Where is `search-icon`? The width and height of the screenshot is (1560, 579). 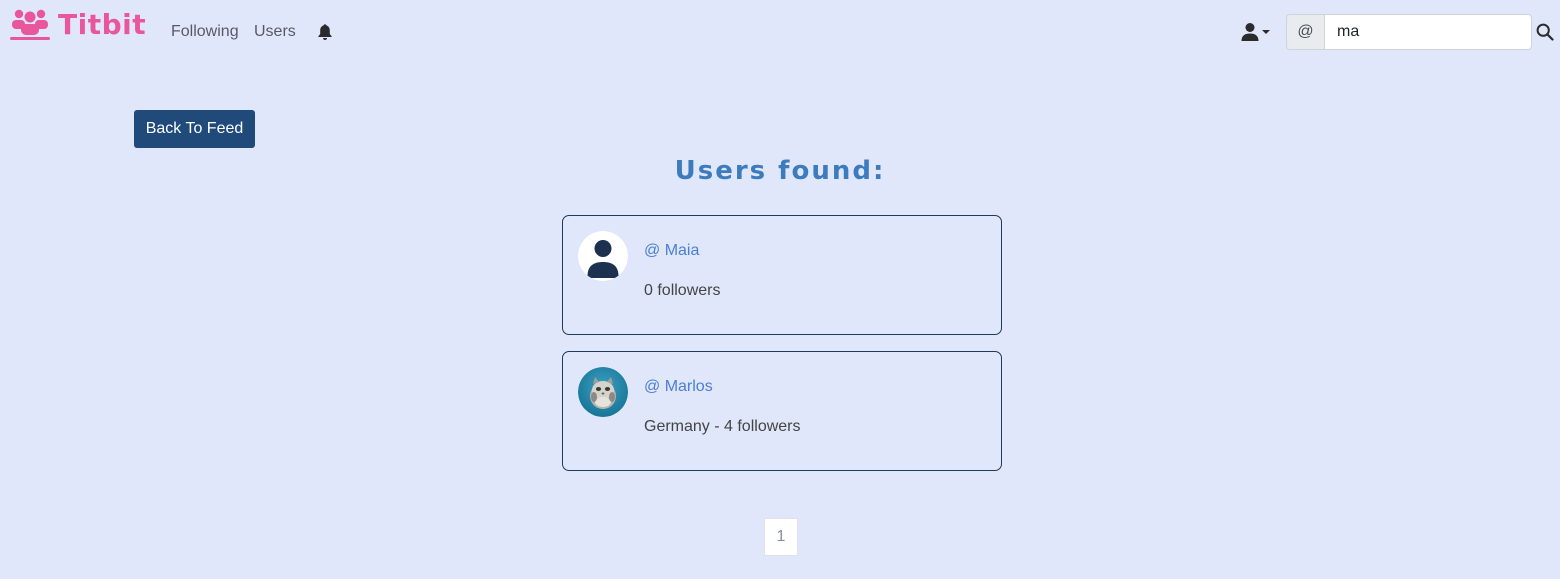 search-icon is located at coordinates (1545, 32).